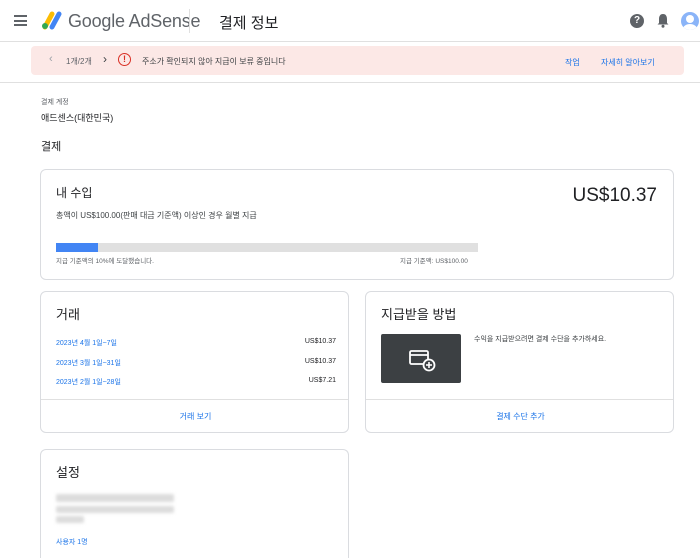  Describe the element at coordinates (249, 23) in the screenshot. I see `page-title: 결제 정보` at that location.